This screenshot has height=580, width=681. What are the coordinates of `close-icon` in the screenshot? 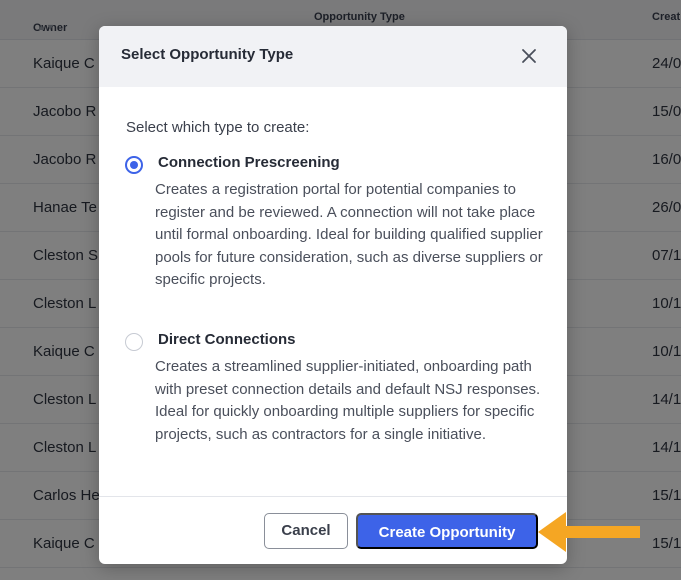 It's located at (529, 56).